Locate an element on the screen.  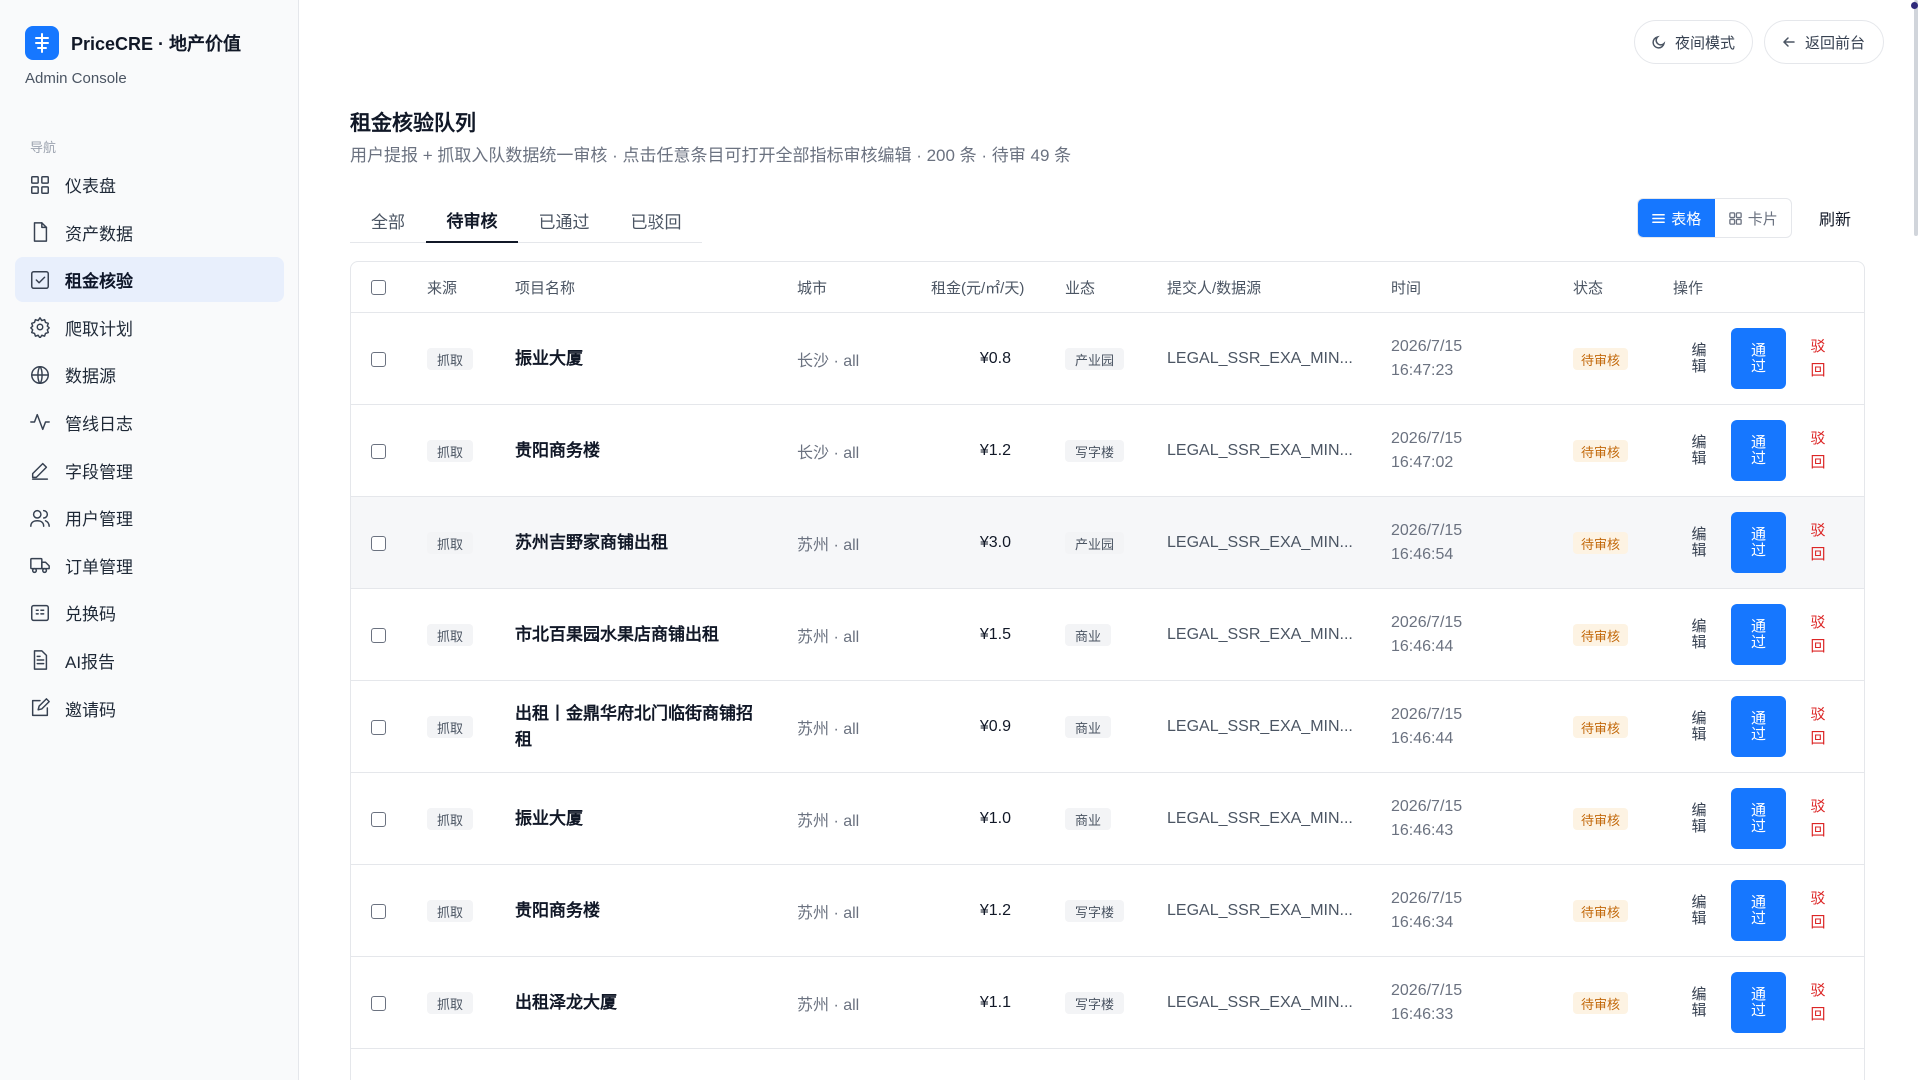
select-all-checkbox is located at coordinates (378, 287).